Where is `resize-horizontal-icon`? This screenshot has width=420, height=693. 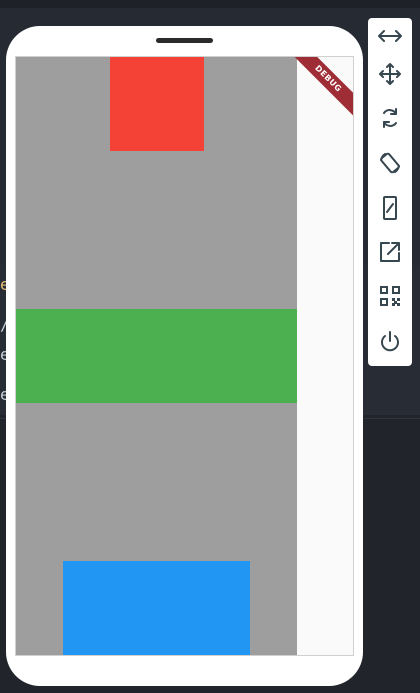
resize-horizontal-icon is located at coordinates (390, 38).